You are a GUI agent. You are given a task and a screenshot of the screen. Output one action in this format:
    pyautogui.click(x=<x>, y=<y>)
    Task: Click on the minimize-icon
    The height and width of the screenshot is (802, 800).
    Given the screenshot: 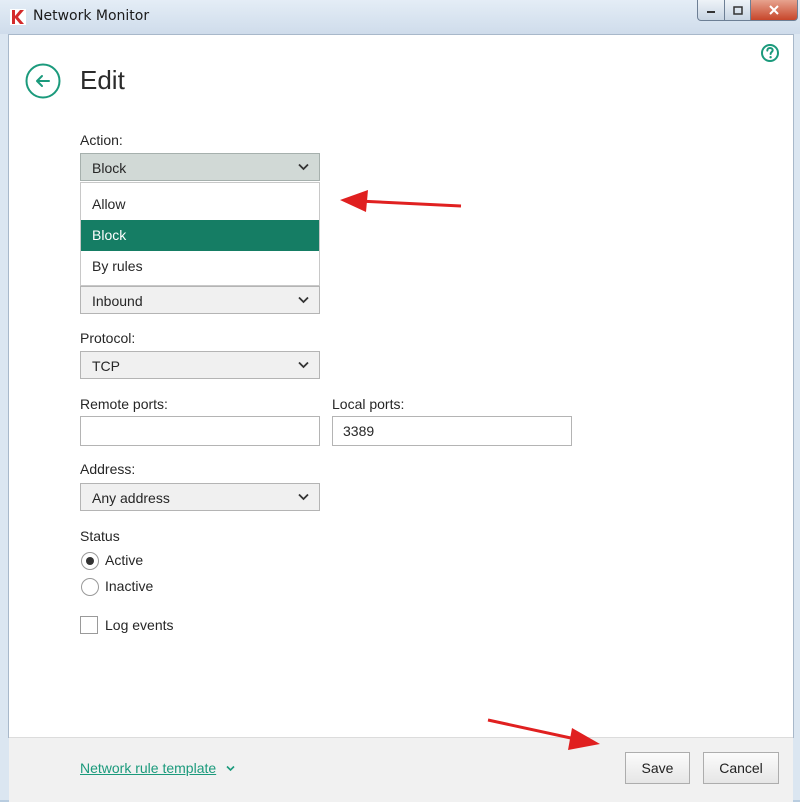 What is the action you would take?
    pyautogui.click(x=711, y=12)
    